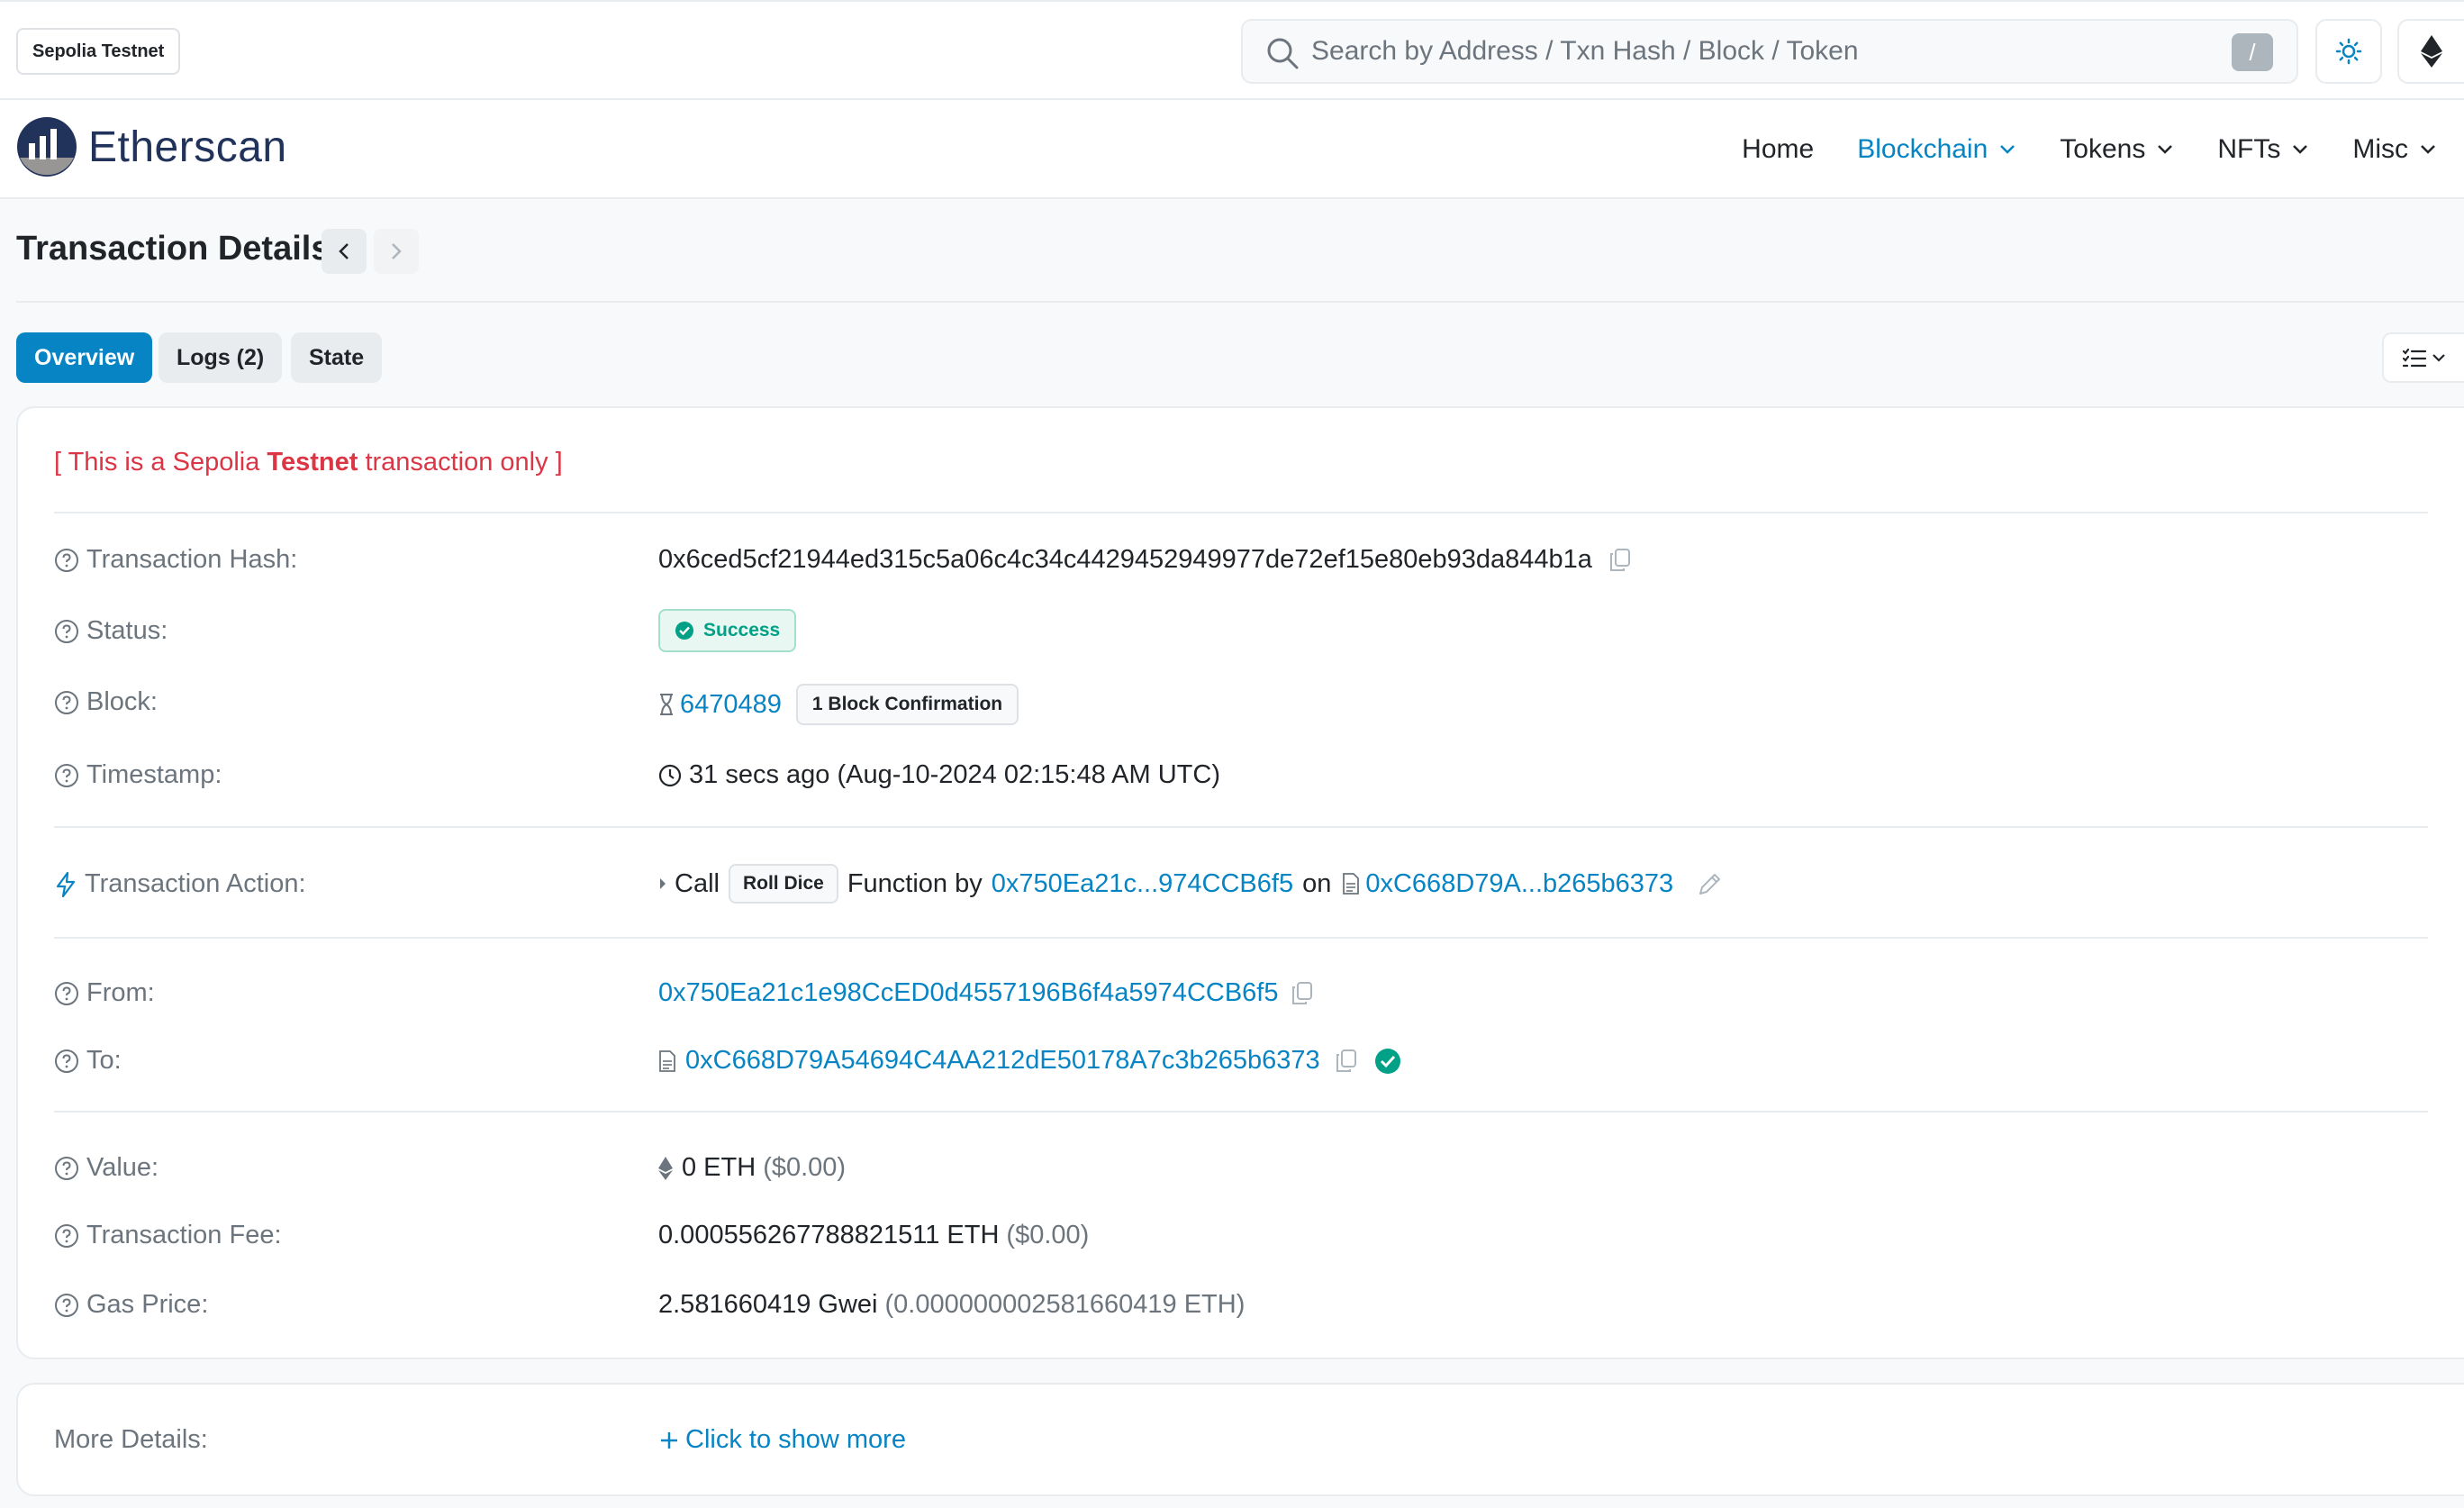 The width and height of the screenshot is (2464, 1508). Describe the element at coordinates (915, 883) in the screenshot. I see `function-by-text: Function by` at that location.